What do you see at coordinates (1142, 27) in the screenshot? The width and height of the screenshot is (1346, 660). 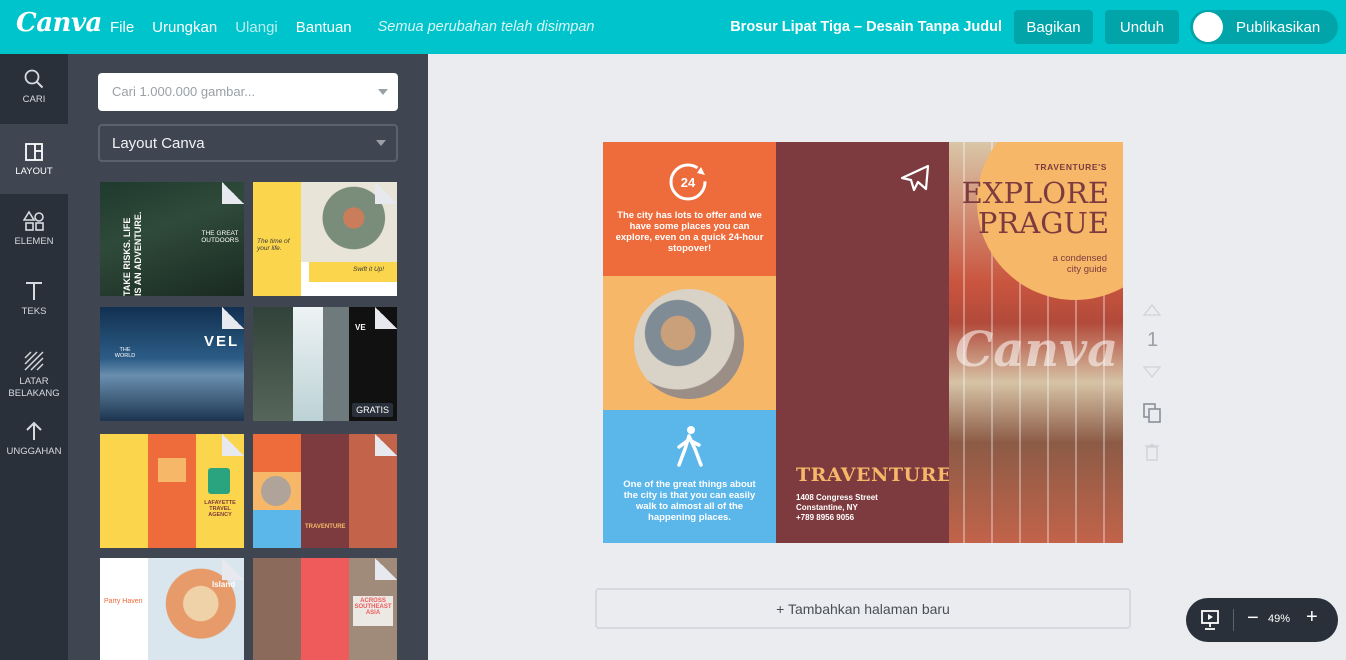 I see `download-button: Unduh` at bounding box center [1142, 27].